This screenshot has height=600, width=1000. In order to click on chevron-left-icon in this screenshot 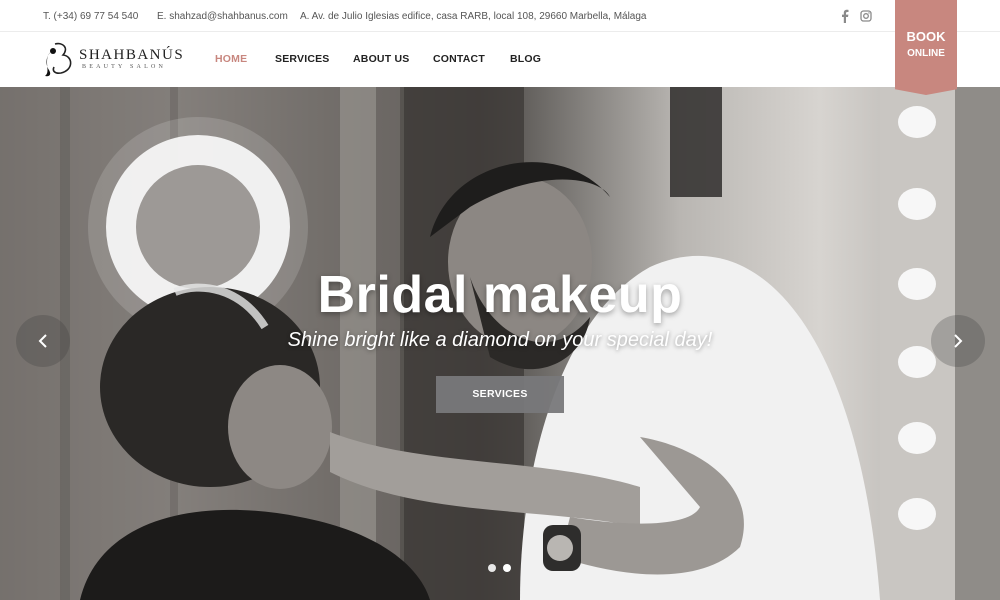, I will do `click(42, 341)`.